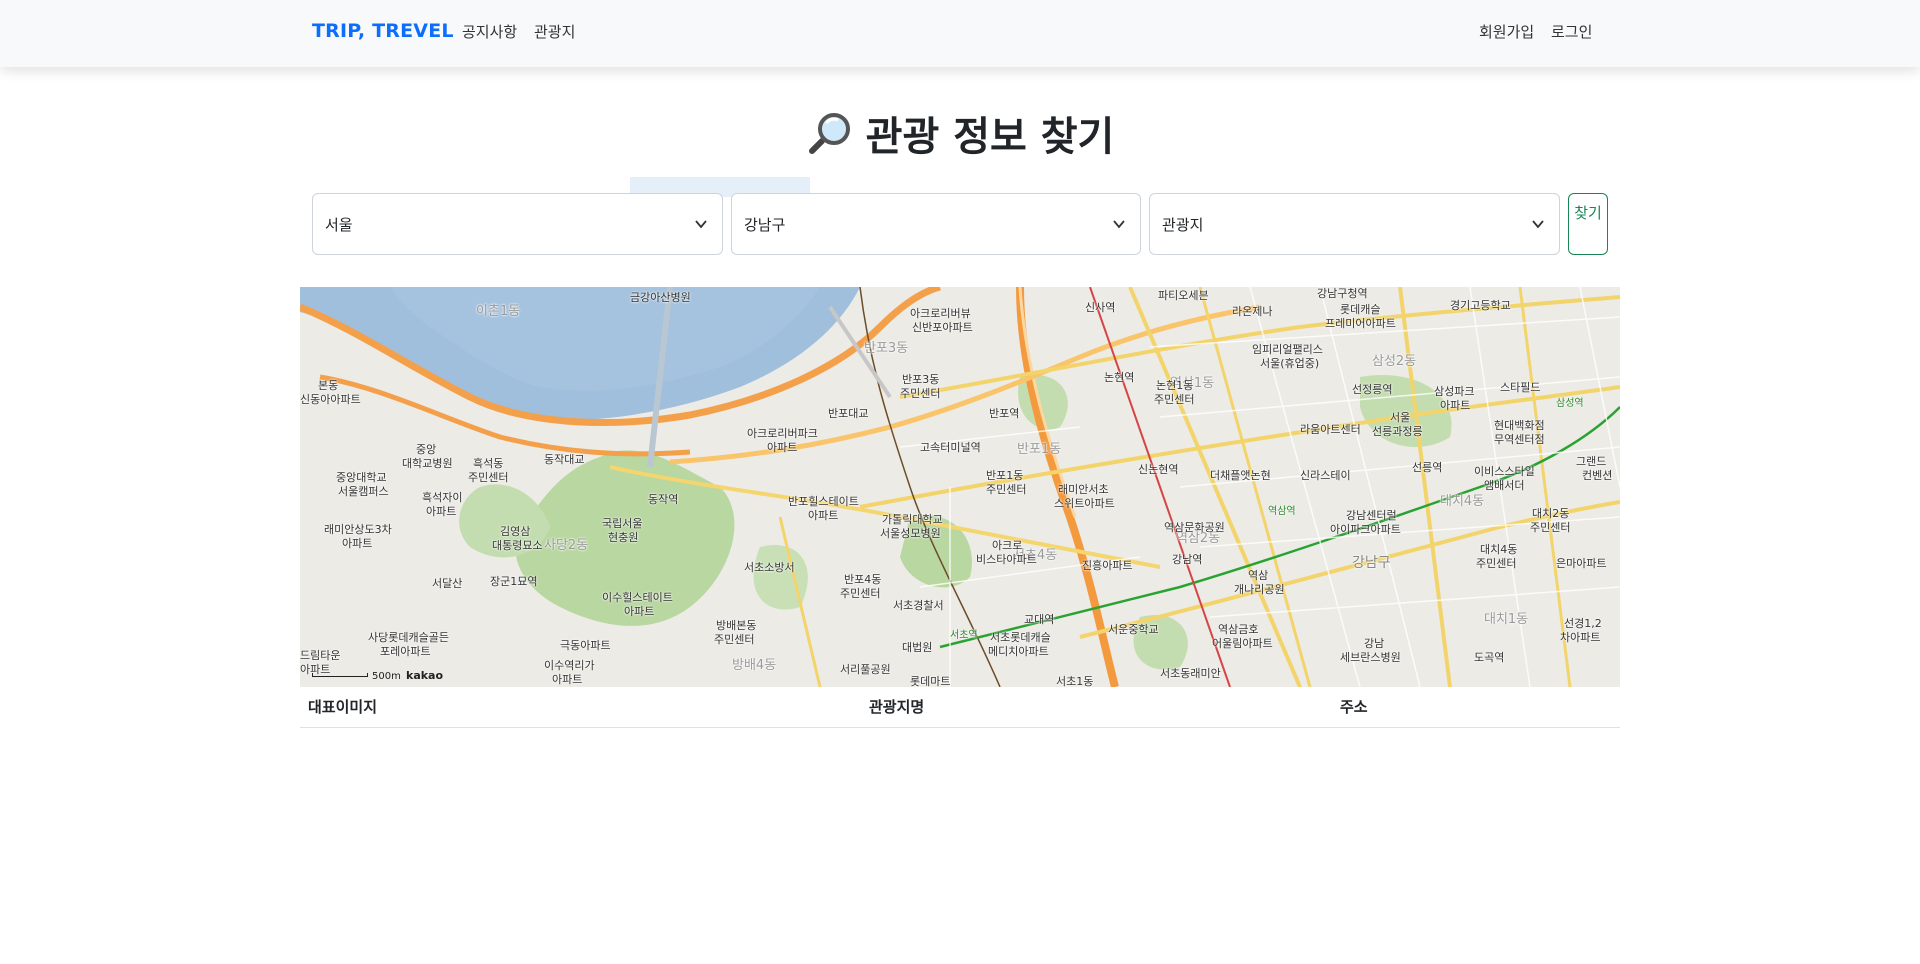 This screenshot has height=964, width=1920. Describe the element at coordinates (408, 637) in the screenshot. I see `map-place-label: 사당롯데캐슬골든` at that location.